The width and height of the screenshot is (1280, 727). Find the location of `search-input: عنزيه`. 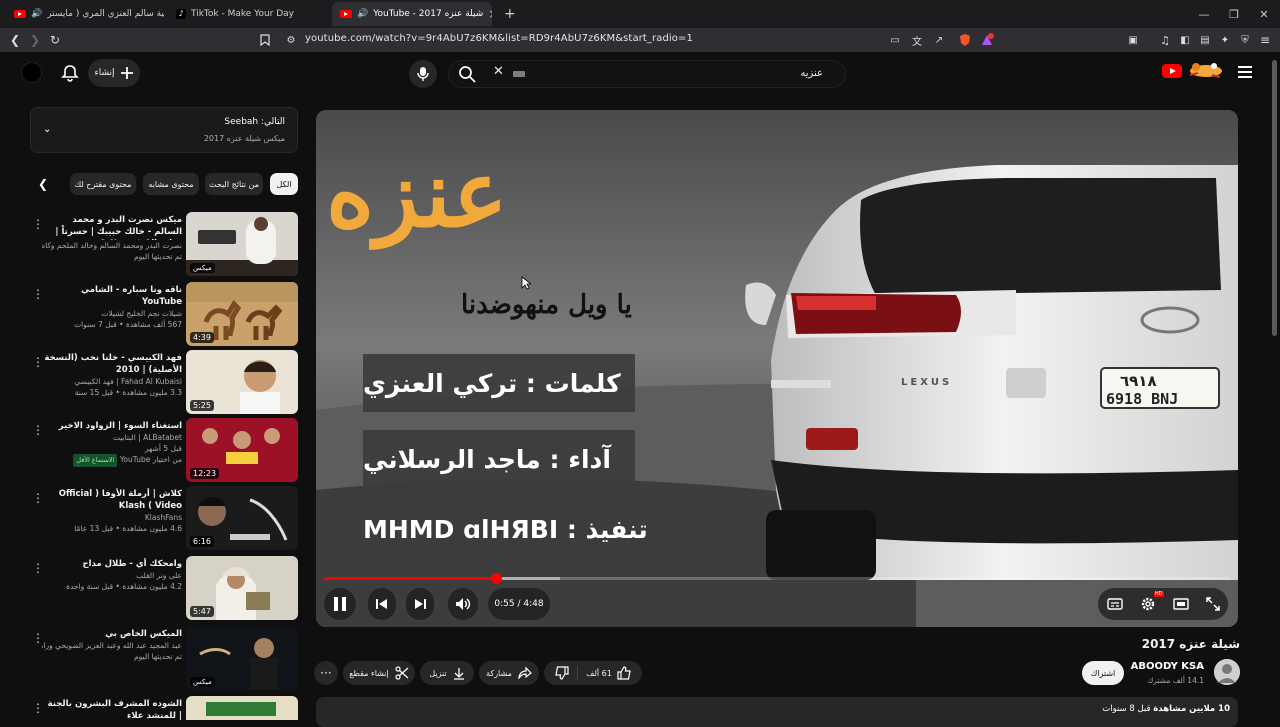

search-input: عنزيه is located at coordinates (811, 73).